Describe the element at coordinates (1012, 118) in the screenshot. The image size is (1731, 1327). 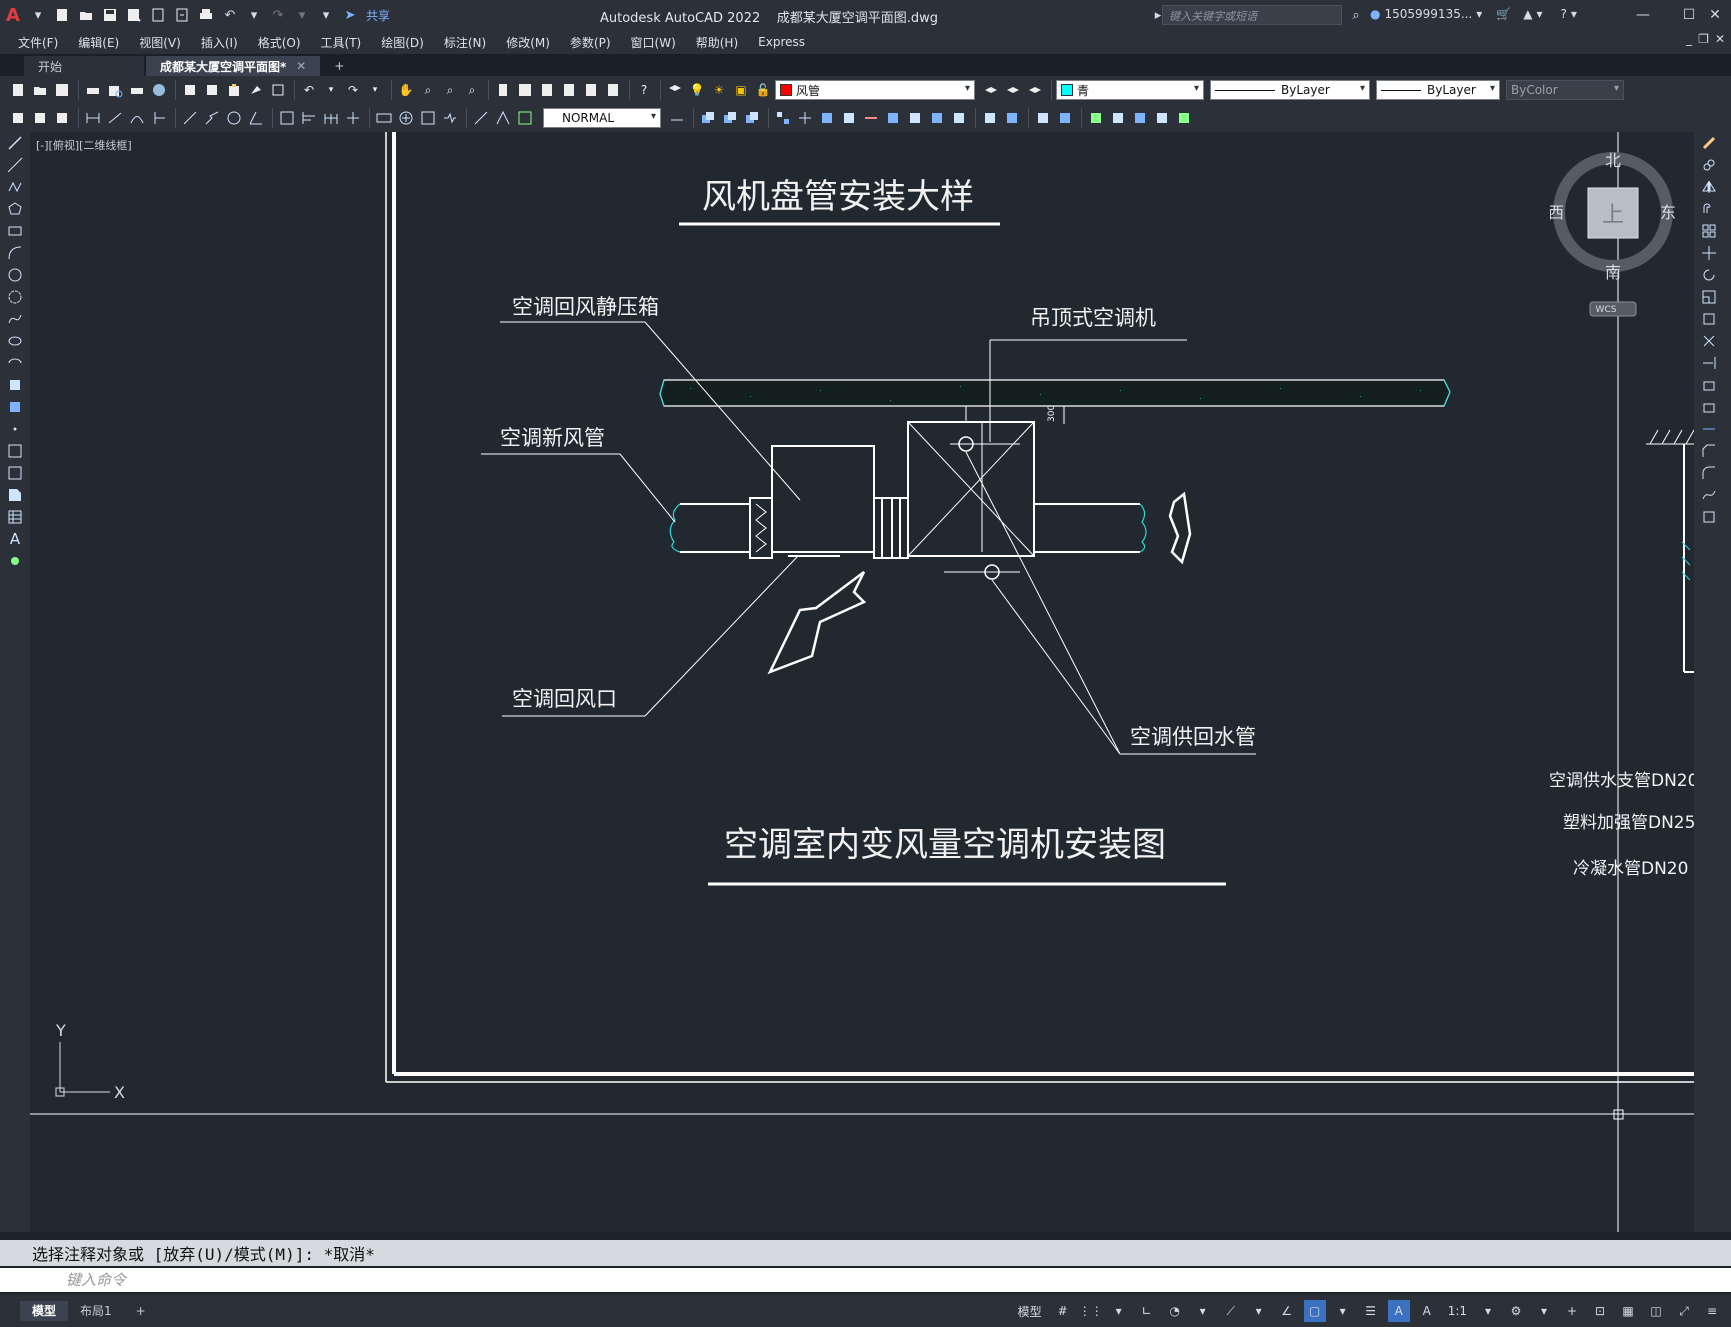
I see `fillet-icon` at that location.